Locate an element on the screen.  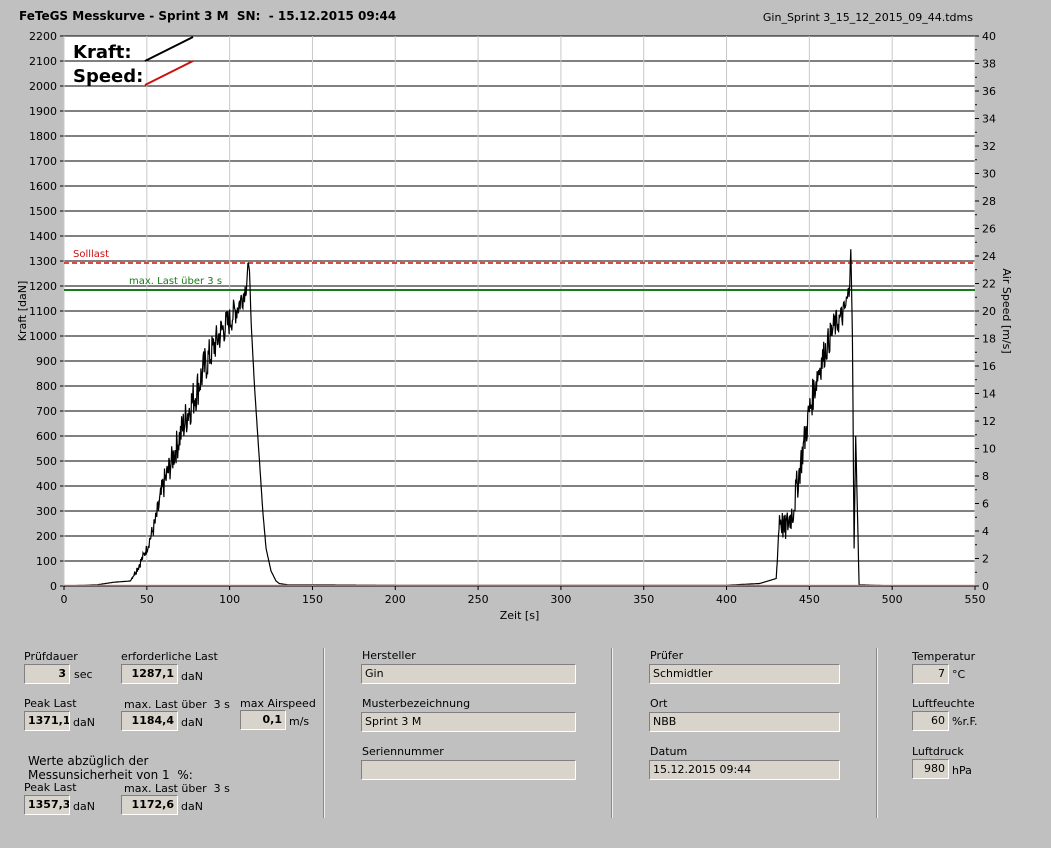
y-tick-label: 300 is located at coordinates (46, 511).